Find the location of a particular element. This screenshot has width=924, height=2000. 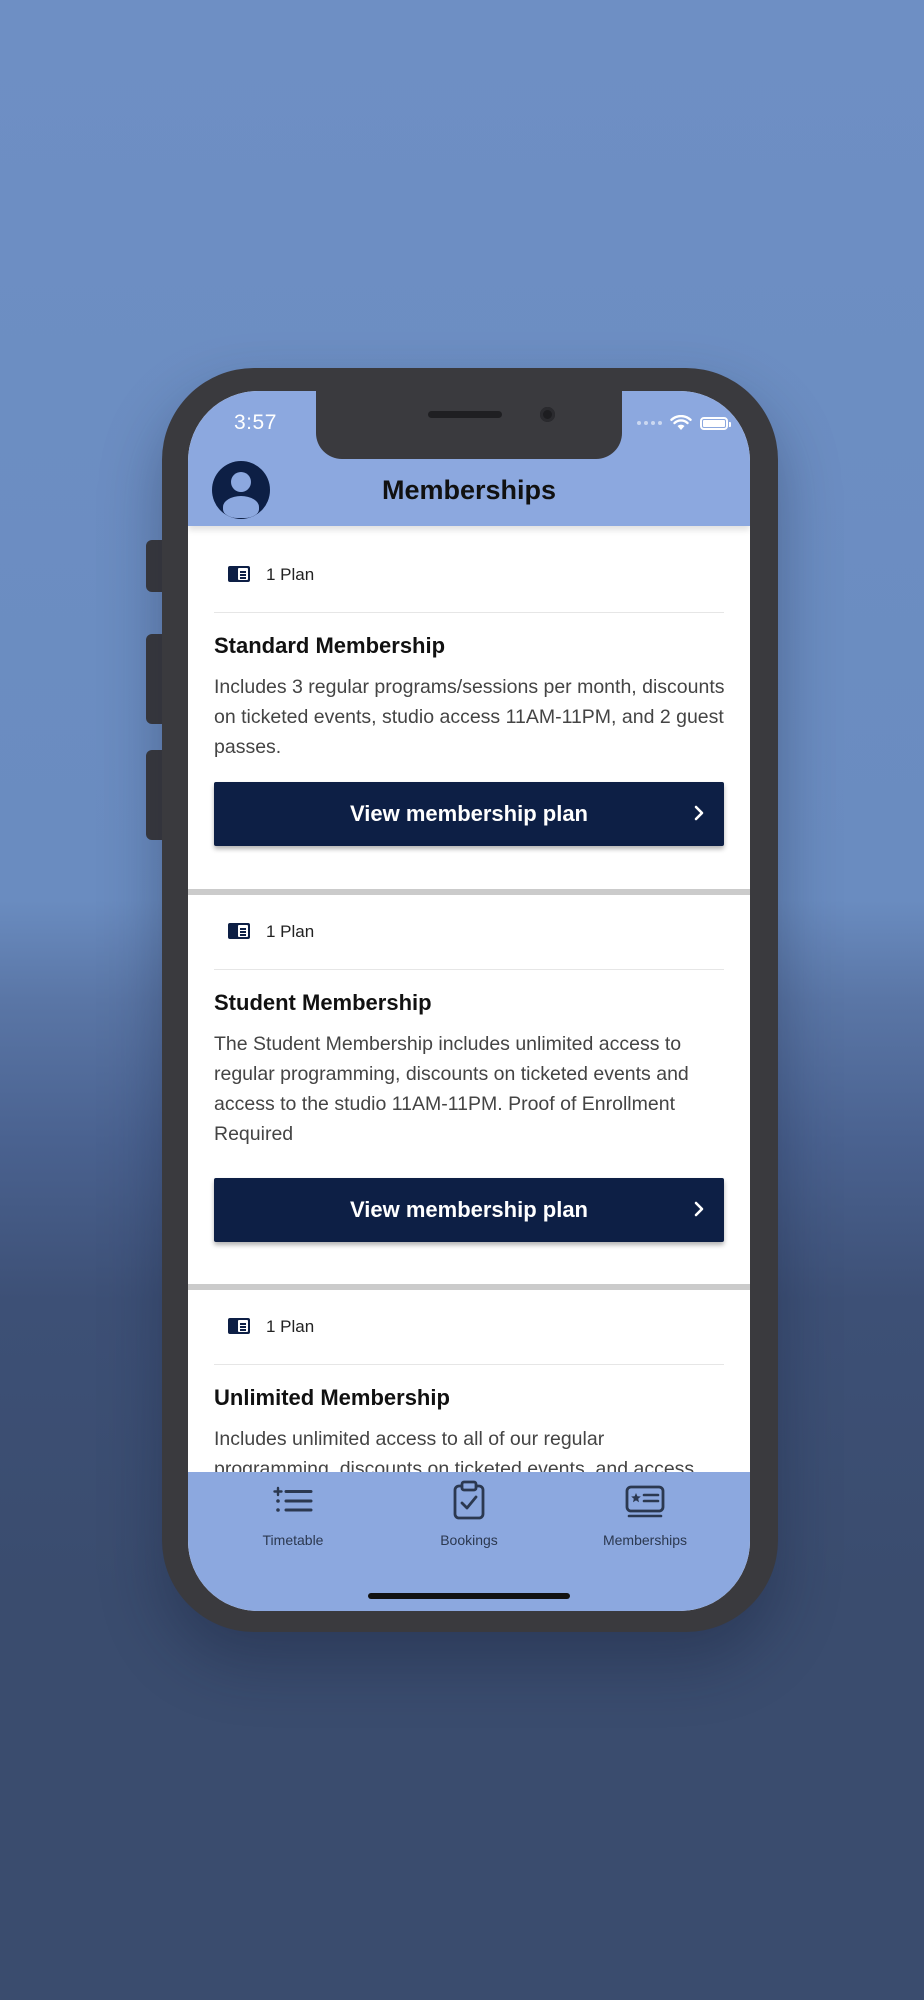

home-indicator is located at coordinates (469, 1596).